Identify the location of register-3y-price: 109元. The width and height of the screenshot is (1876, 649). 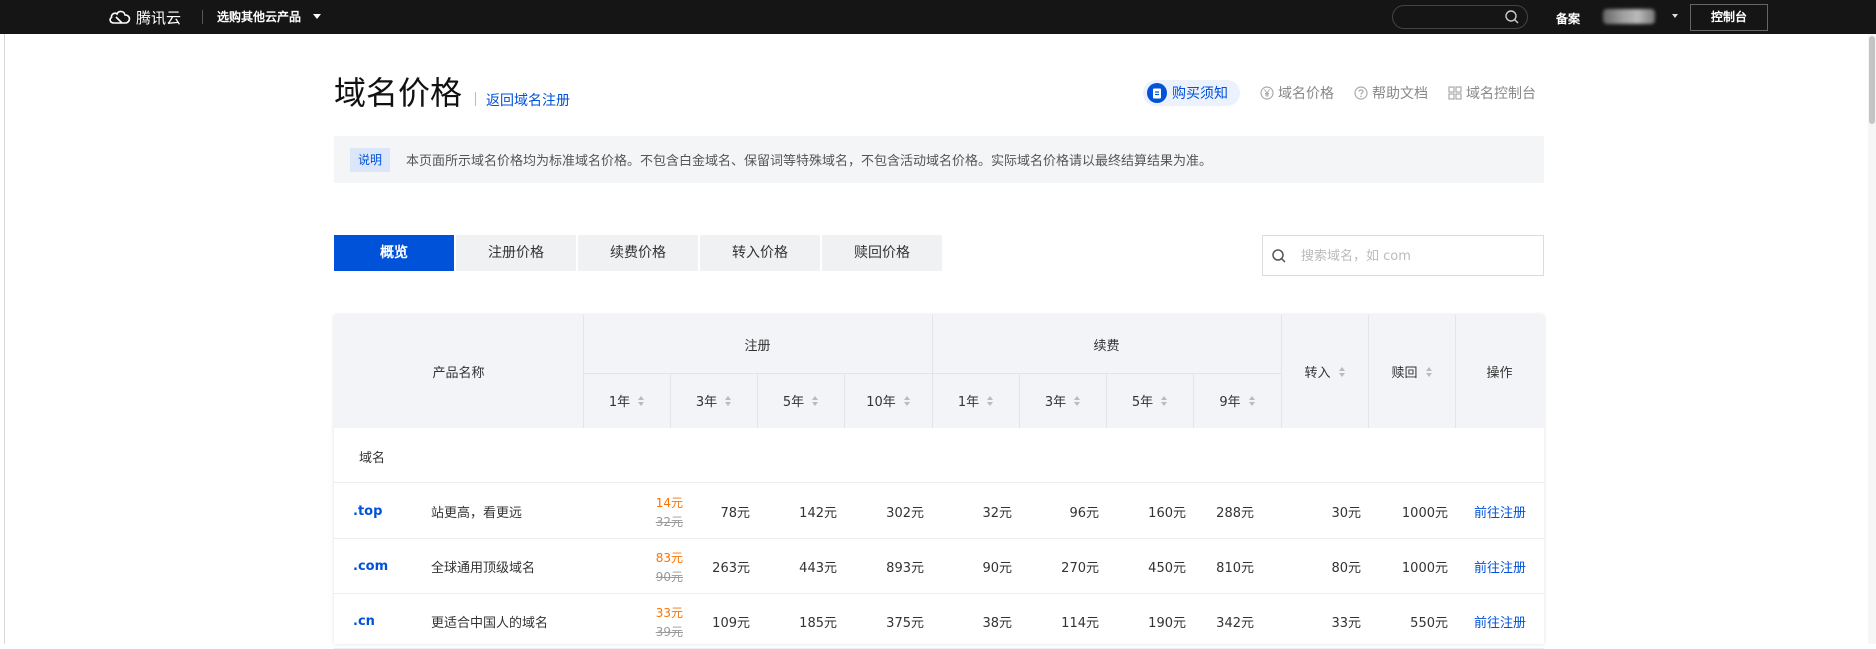
(731, 623).